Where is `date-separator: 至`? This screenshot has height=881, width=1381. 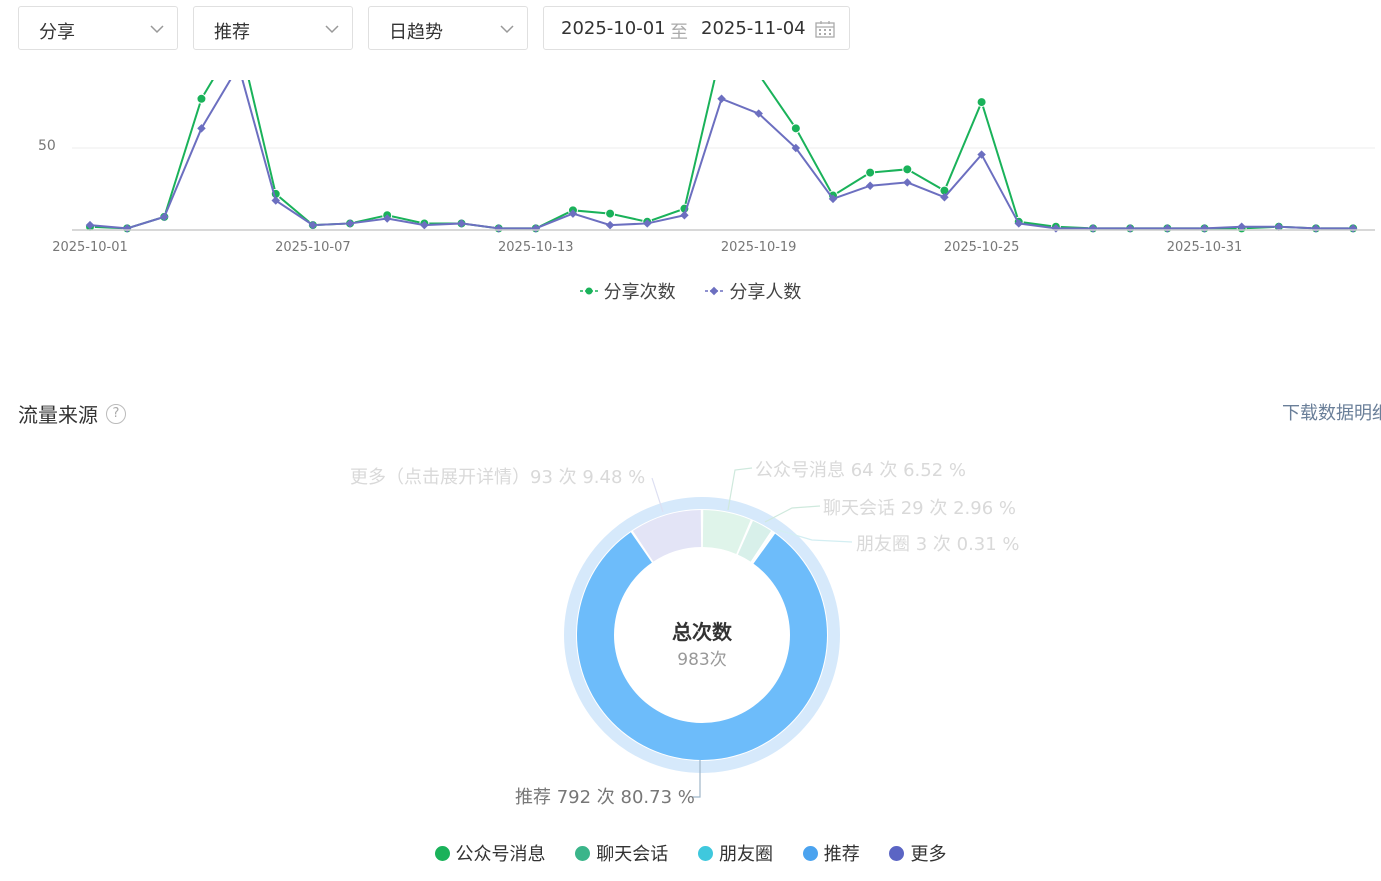 date-separator: 至 is located at coordinates (679, 32).